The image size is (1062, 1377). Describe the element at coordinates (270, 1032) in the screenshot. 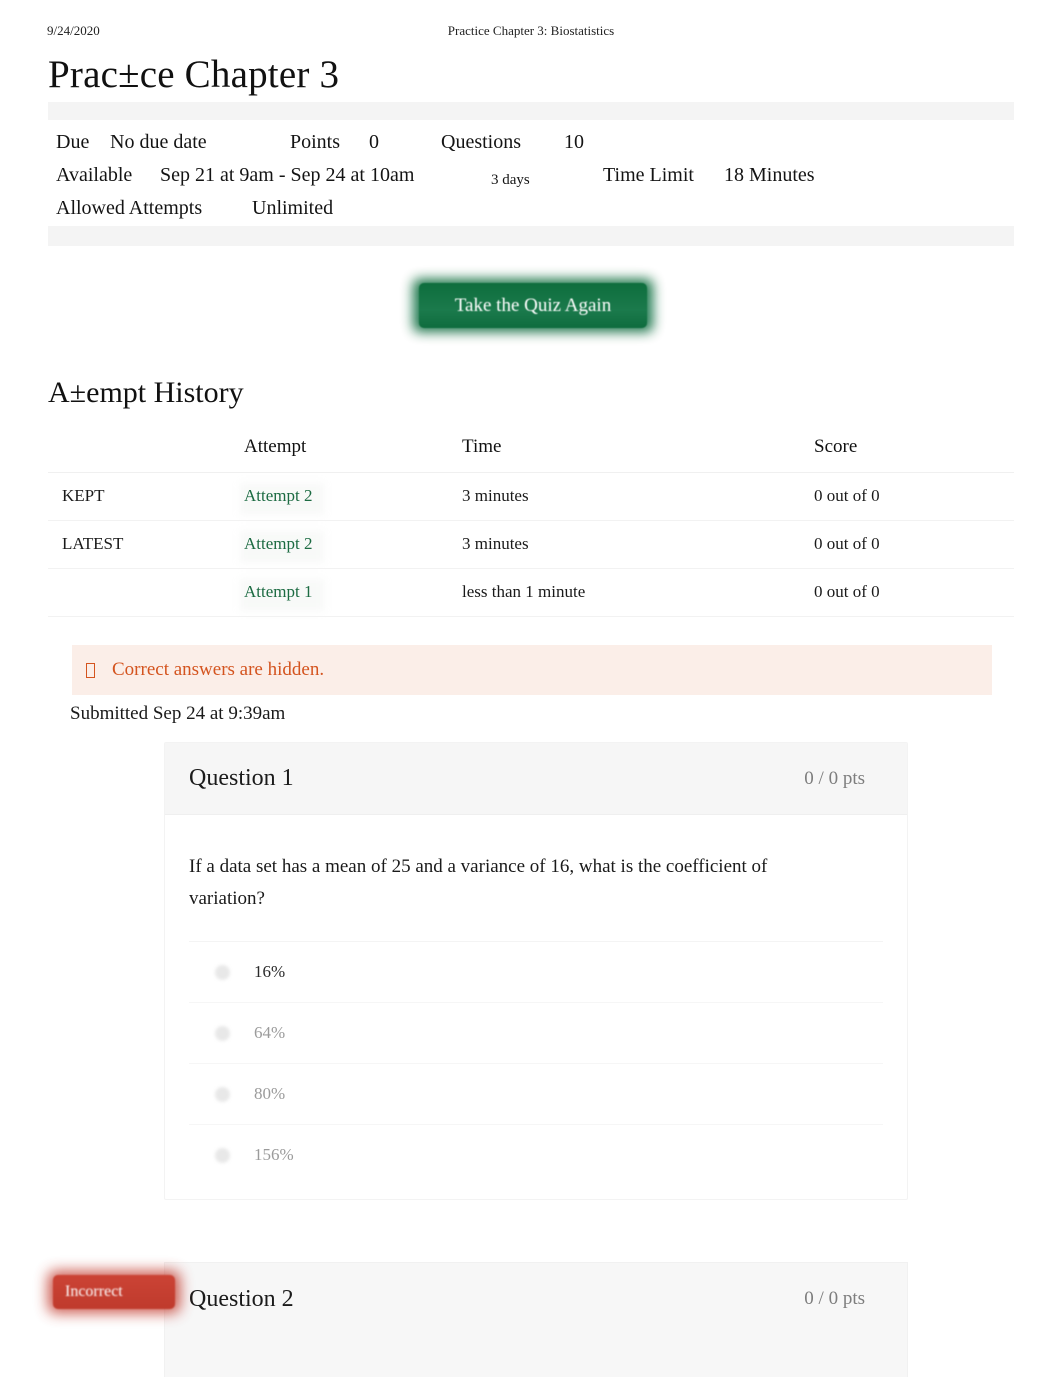

I see `answer-label: 64%` at that location.